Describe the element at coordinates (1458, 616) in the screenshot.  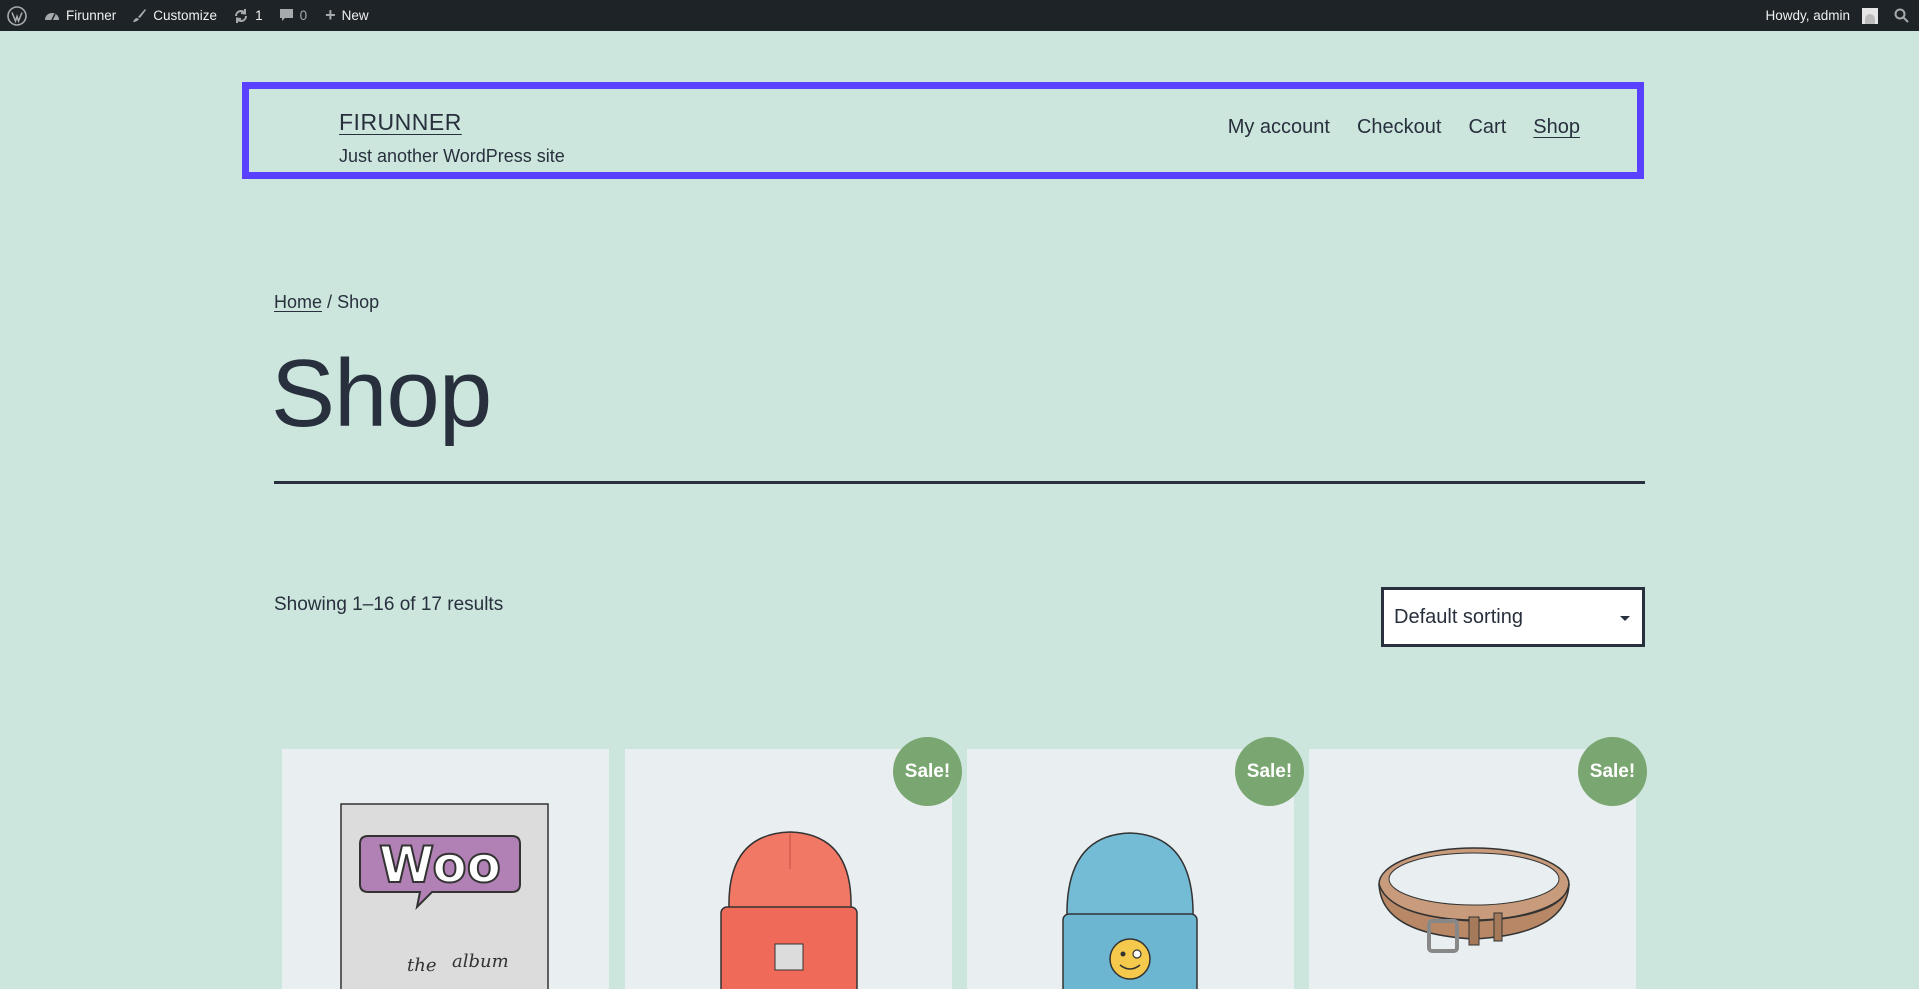
I see `sorting-selected-value: Default sorting` at that location.